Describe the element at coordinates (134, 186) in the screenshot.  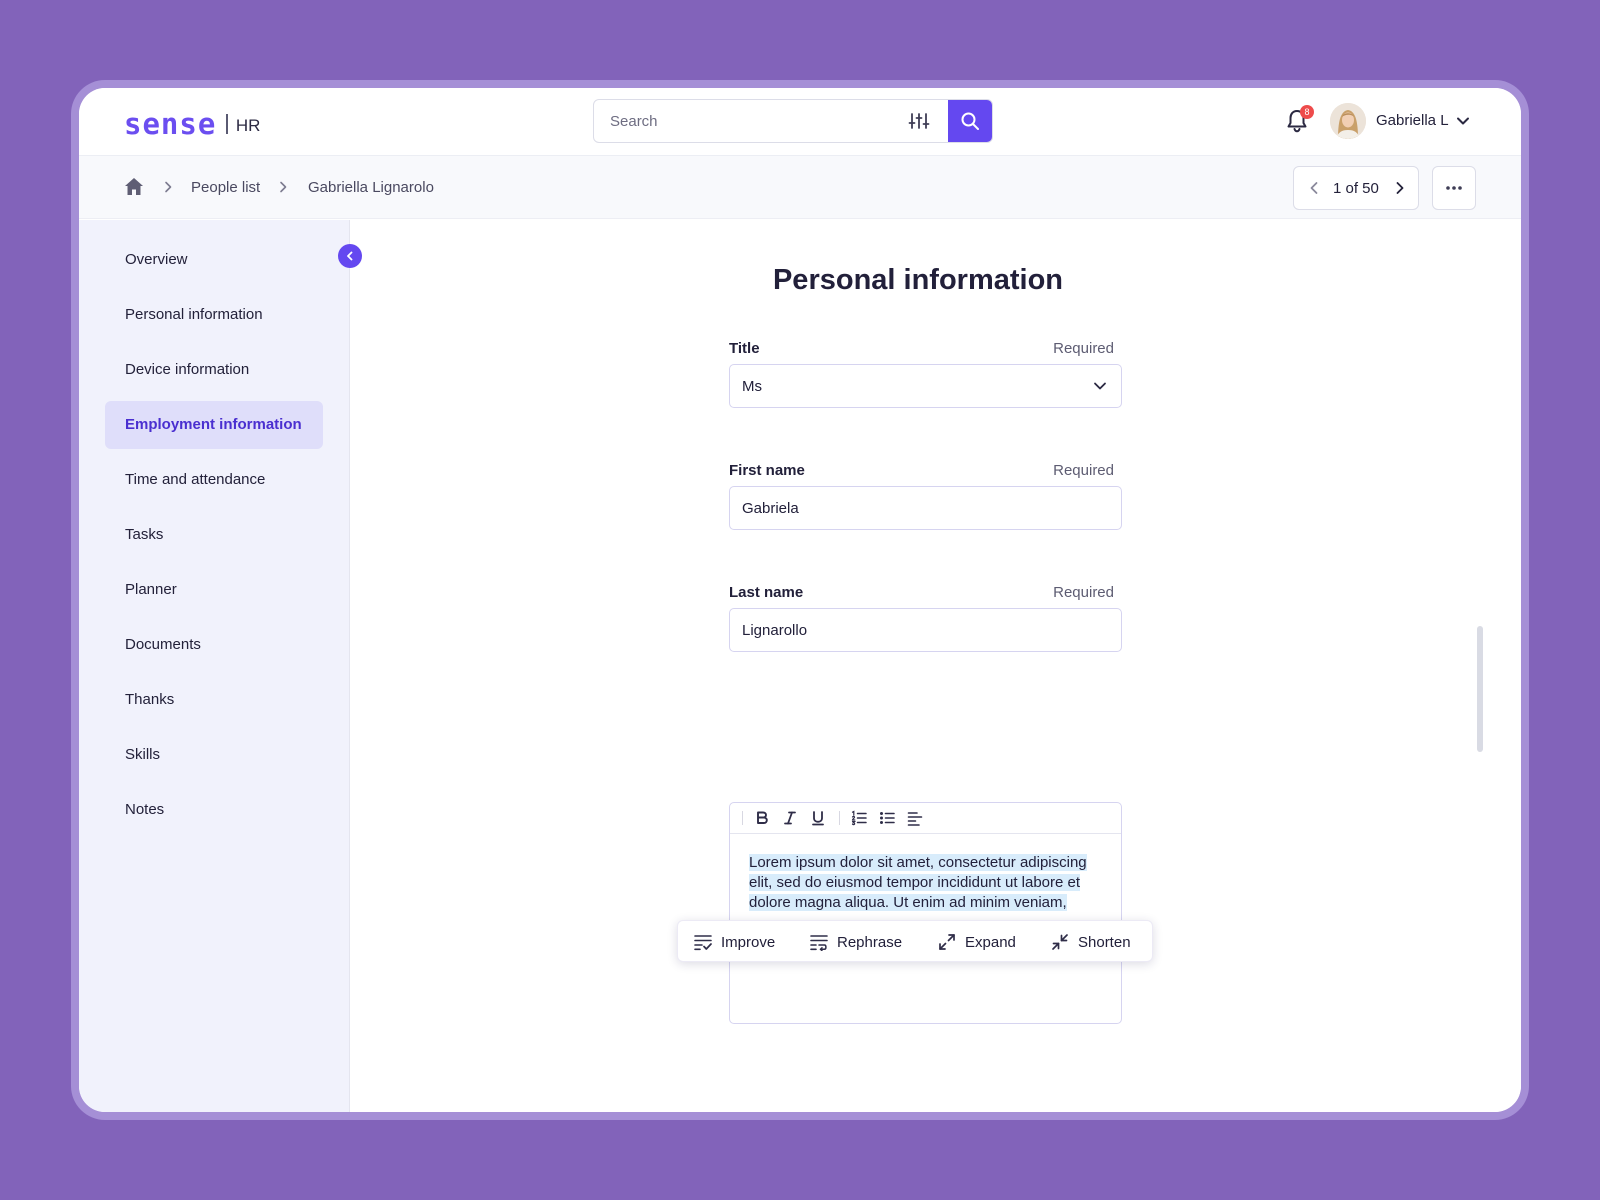
I see `home-icon` at that location.